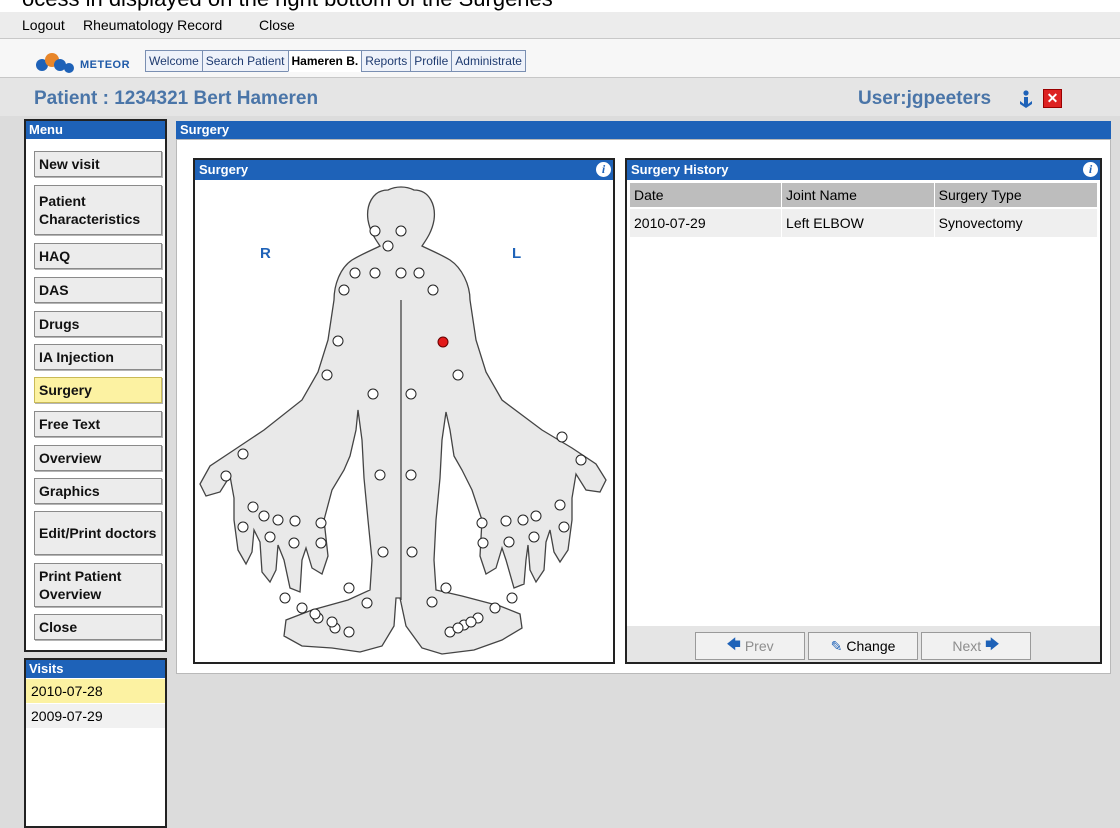 The width and height of the screenshot is (1120, 828). I want to click on joint-marker-r-mid1, so click(349, 588).